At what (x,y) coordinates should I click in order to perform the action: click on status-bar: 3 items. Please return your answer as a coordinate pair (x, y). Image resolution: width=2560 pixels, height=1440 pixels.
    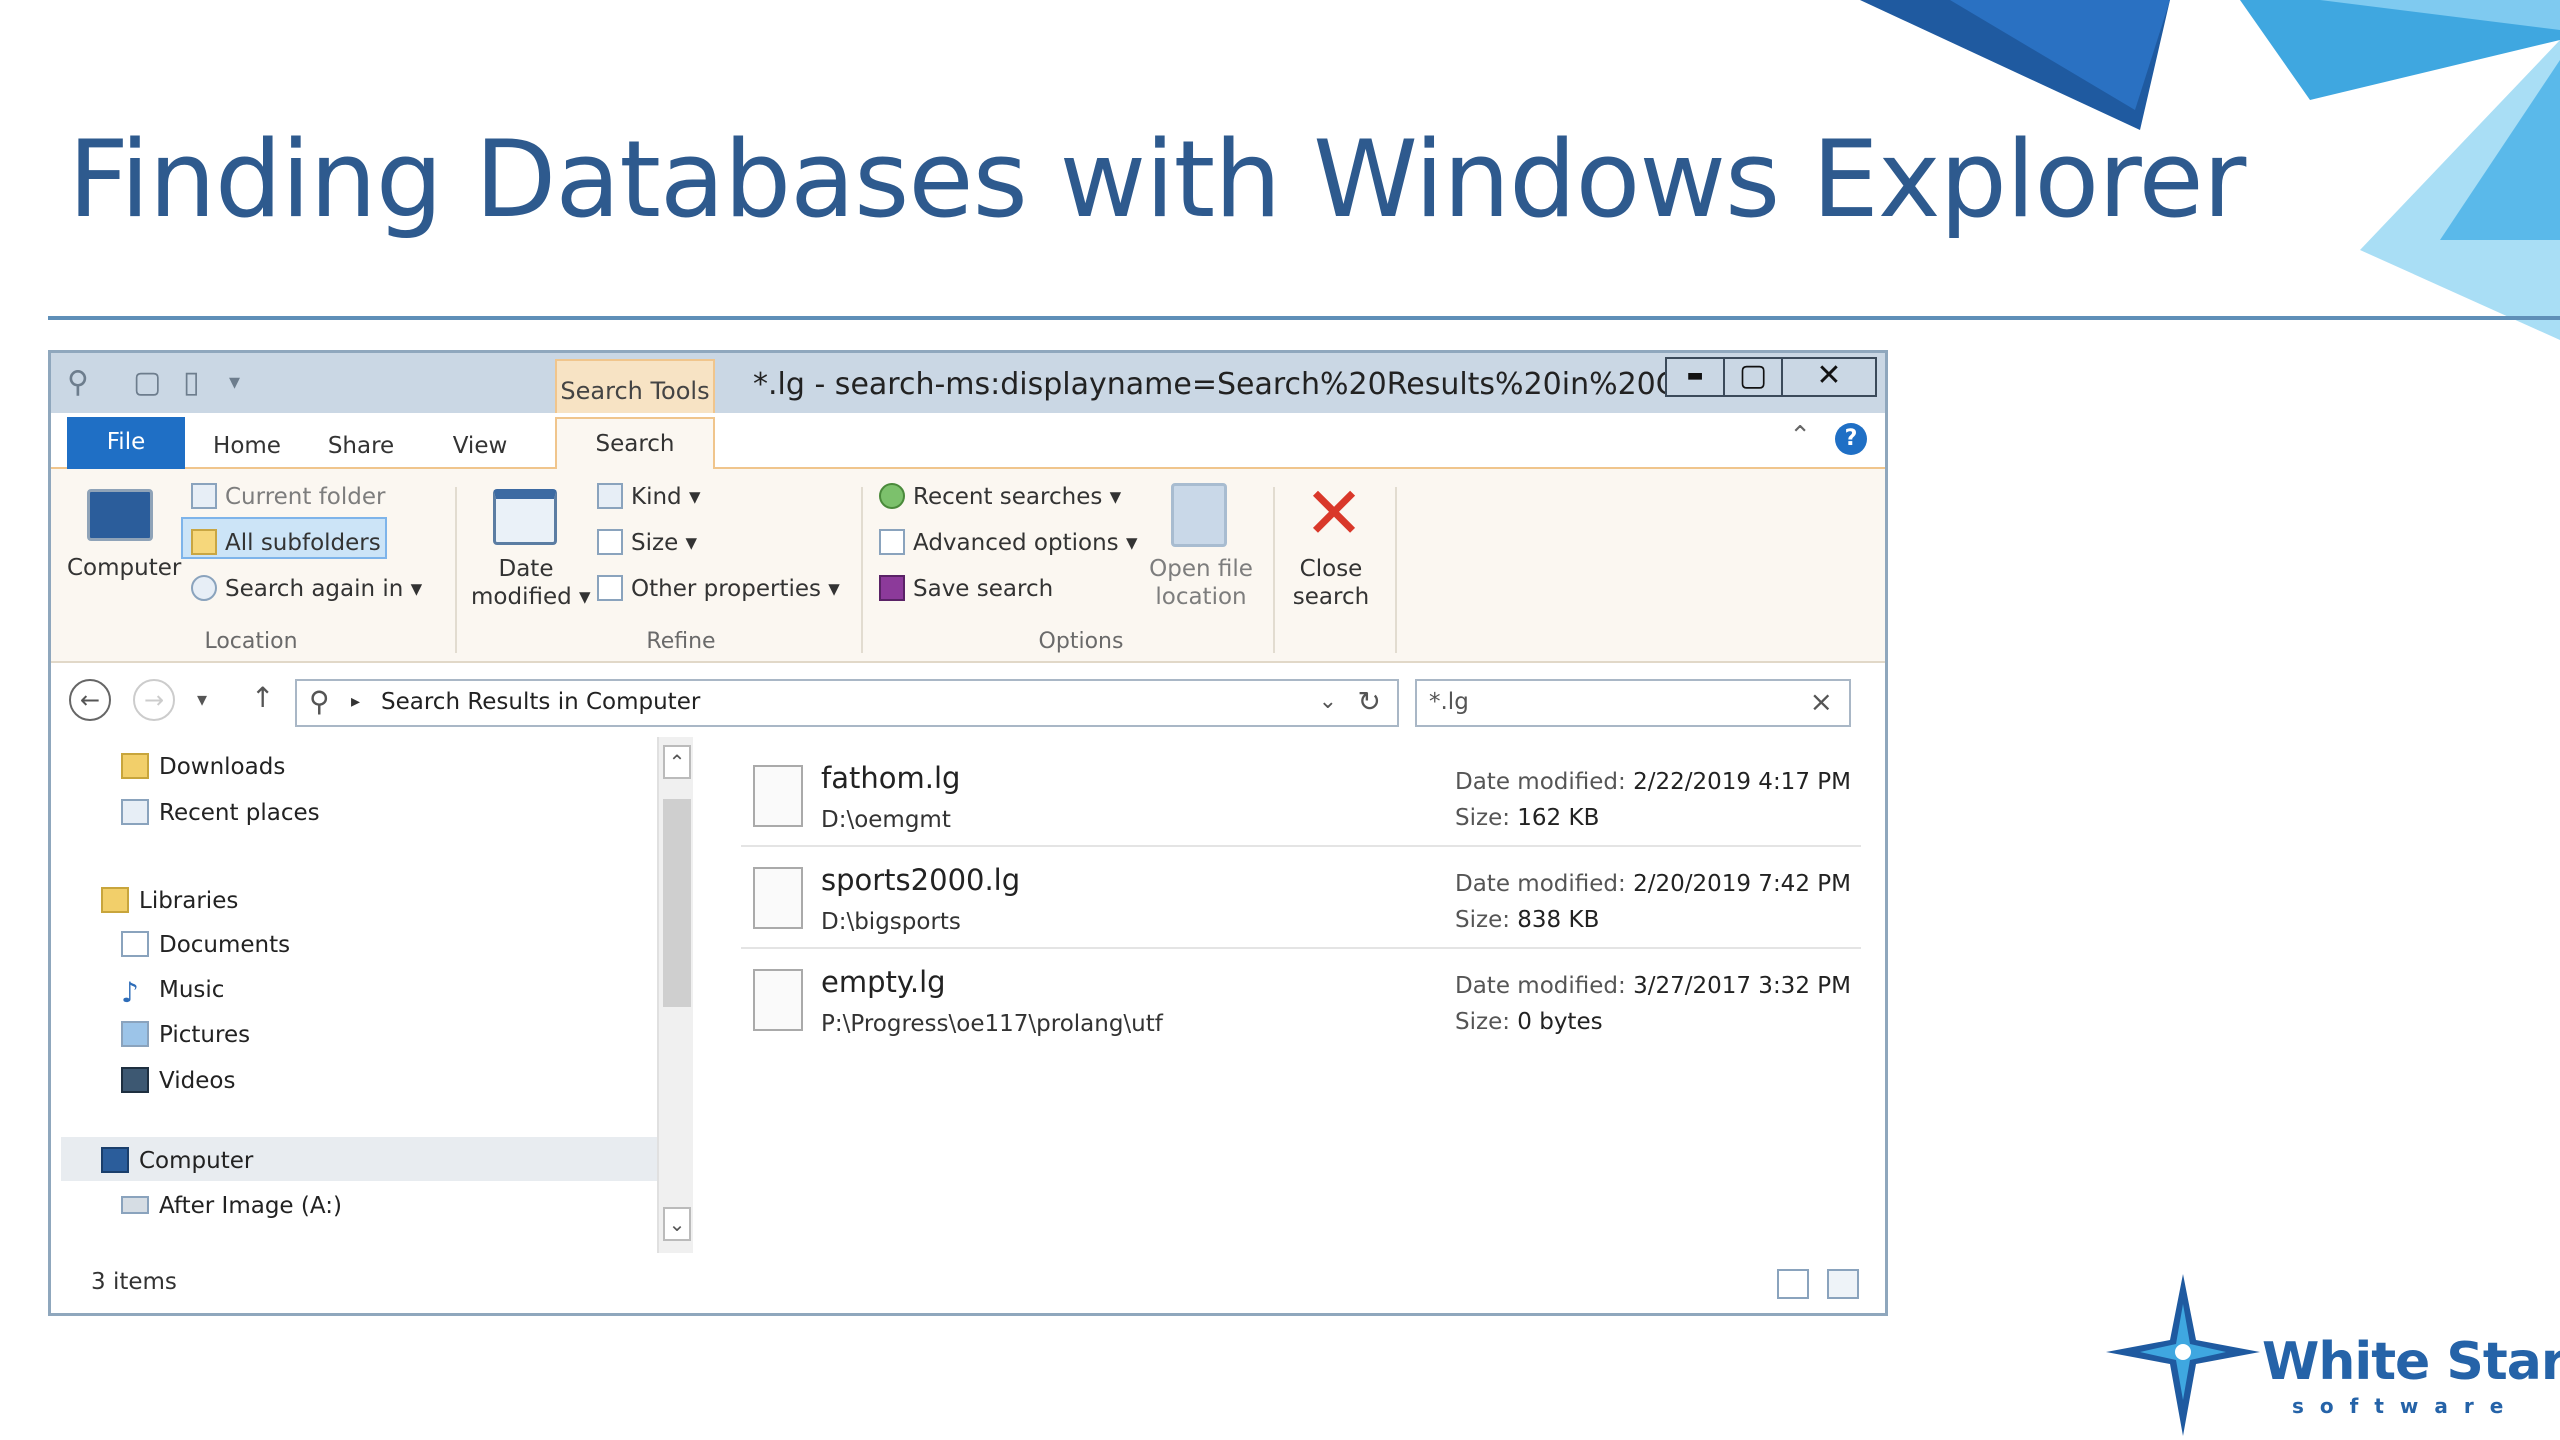
    Looking at the image, I should click on (968, 1283).